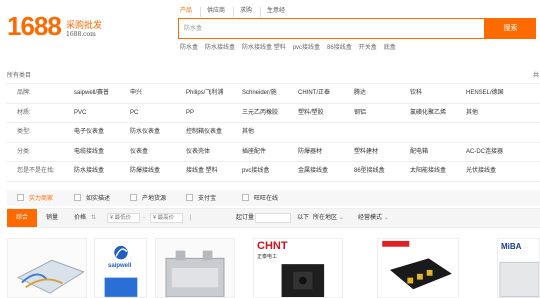 This screenshot has width=540, height=298. Describe the element at coordinates (276, 12) in the screenshot. I see `tab-business-tips: 生意经` at that location.